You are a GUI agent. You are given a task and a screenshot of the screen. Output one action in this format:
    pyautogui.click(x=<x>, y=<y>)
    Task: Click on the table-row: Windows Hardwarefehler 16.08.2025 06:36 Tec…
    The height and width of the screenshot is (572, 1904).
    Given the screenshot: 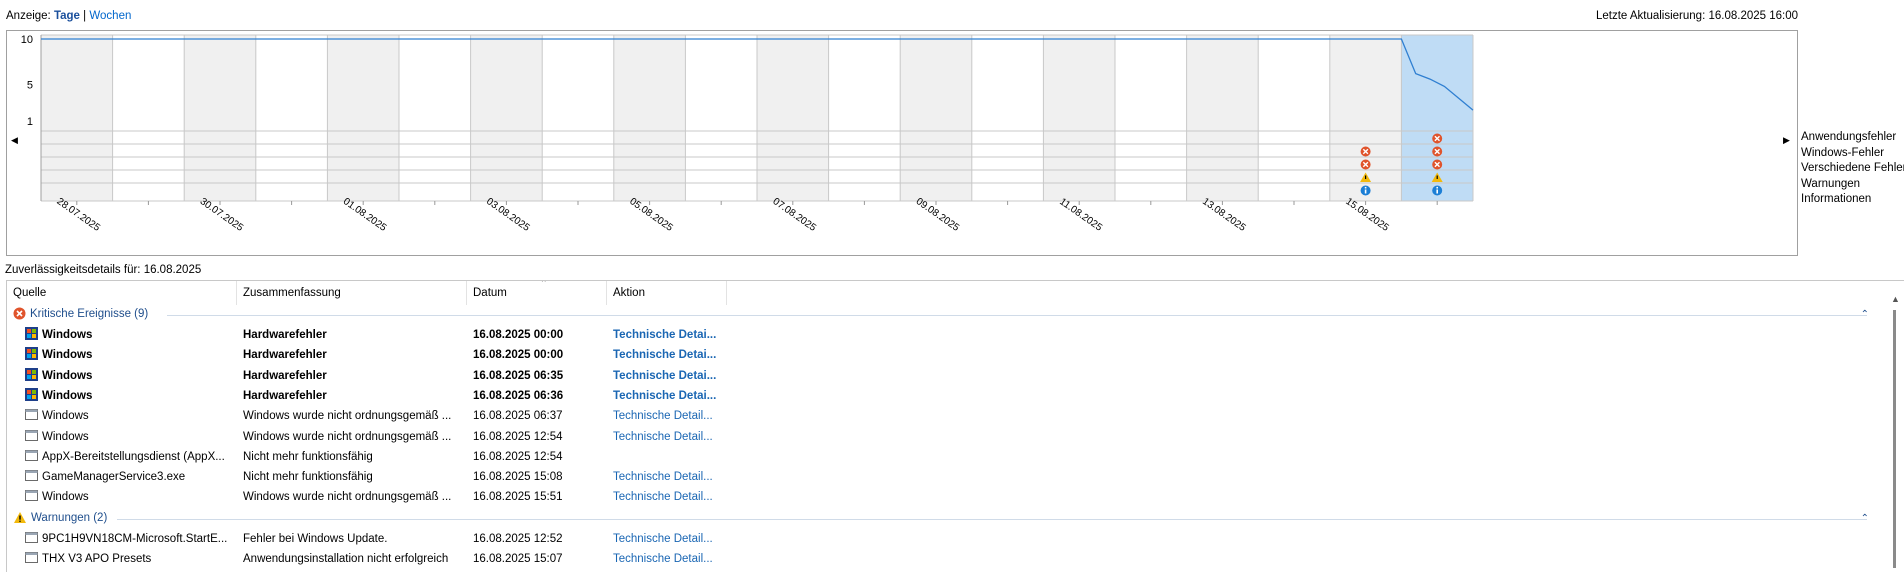 What is the action you would take?
    pyautogui.click(x=947, y=396)
    